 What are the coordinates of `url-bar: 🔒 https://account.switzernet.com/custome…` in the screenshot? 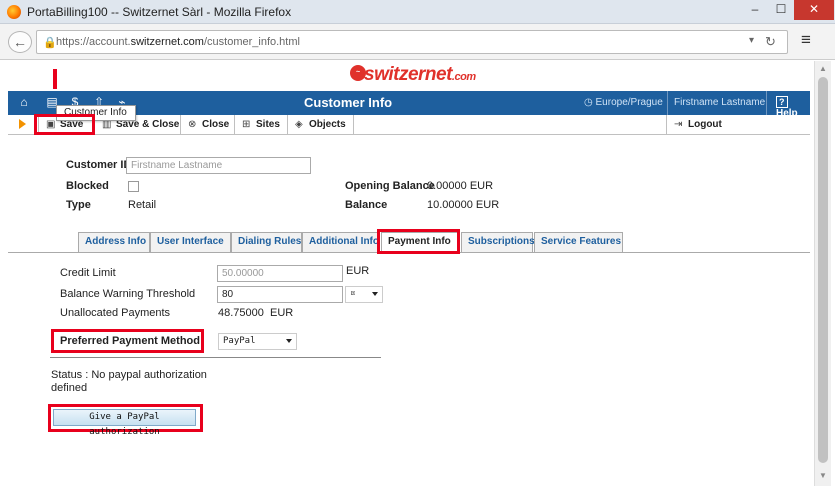 It's located at (412, 42).